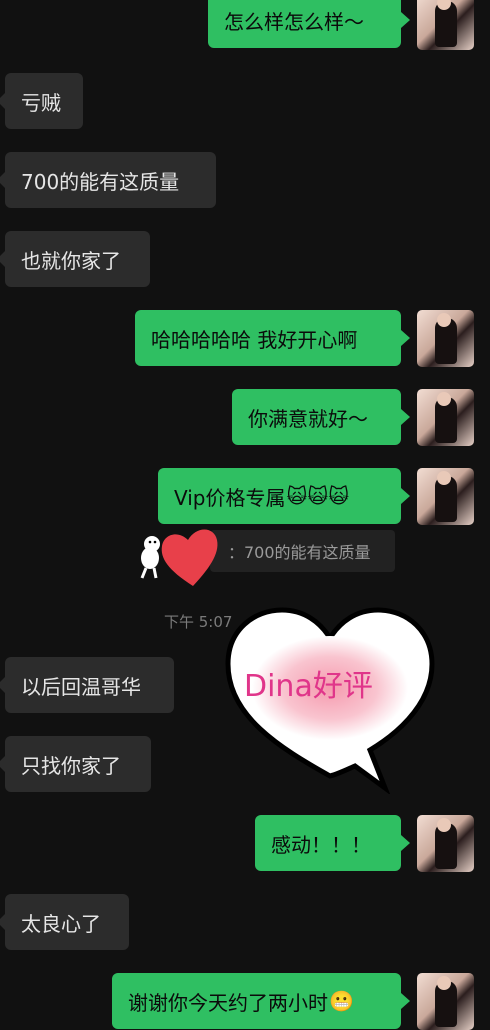 This screenshot has height=1030, width=490. I want to click on message-outgoing: 谢谢你今天约了两小时 😬, so click(261, 1001).